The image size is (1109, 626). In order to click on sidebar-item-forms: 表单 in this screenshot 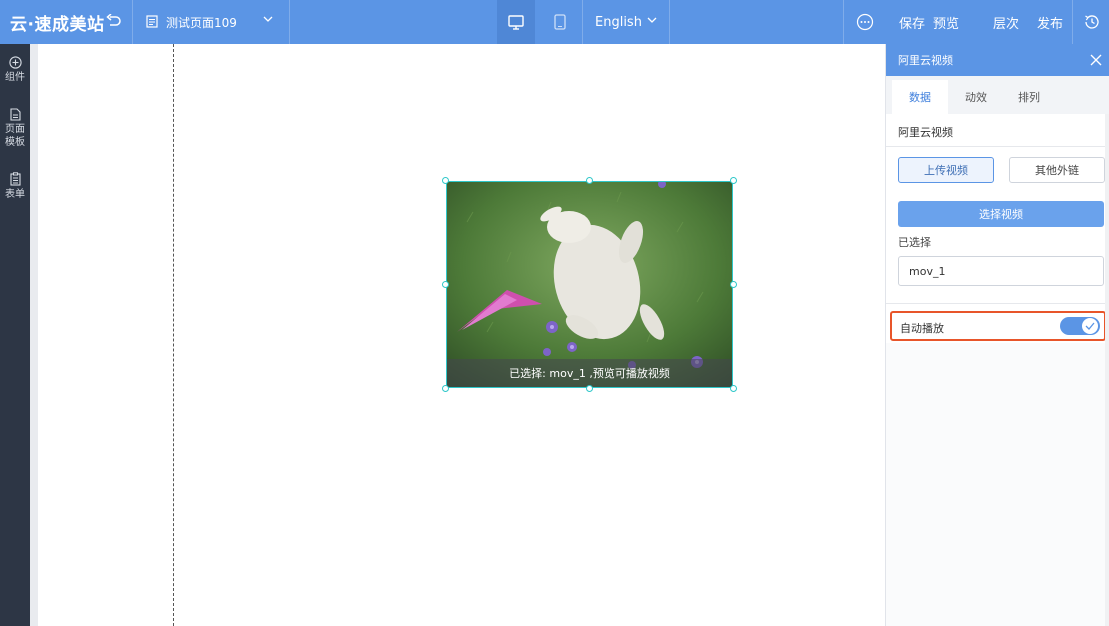, I will do `click(15, 186)`.